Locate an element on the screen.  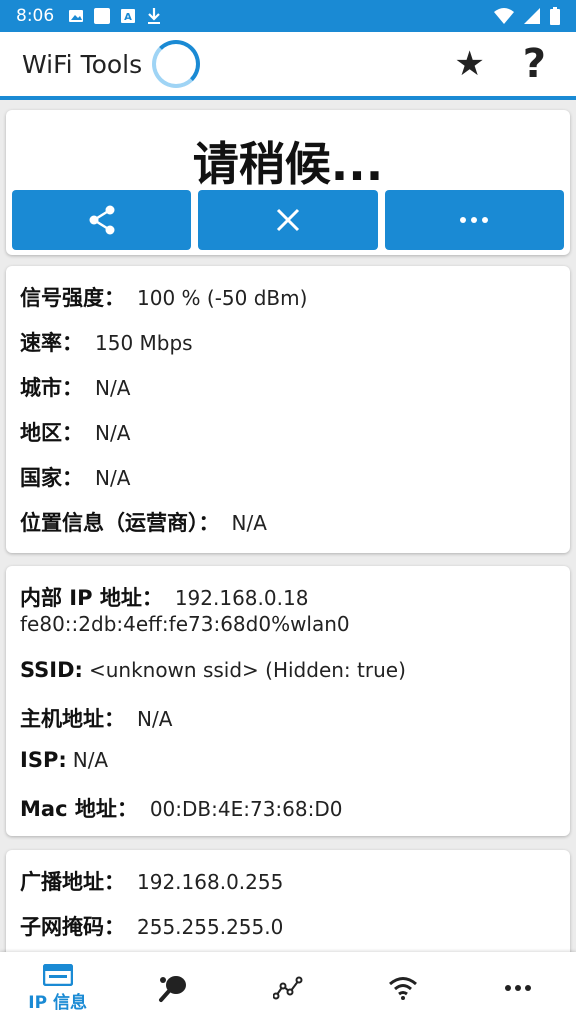
info-row-country: 国家： N/A is located at coordinates (288, 484).